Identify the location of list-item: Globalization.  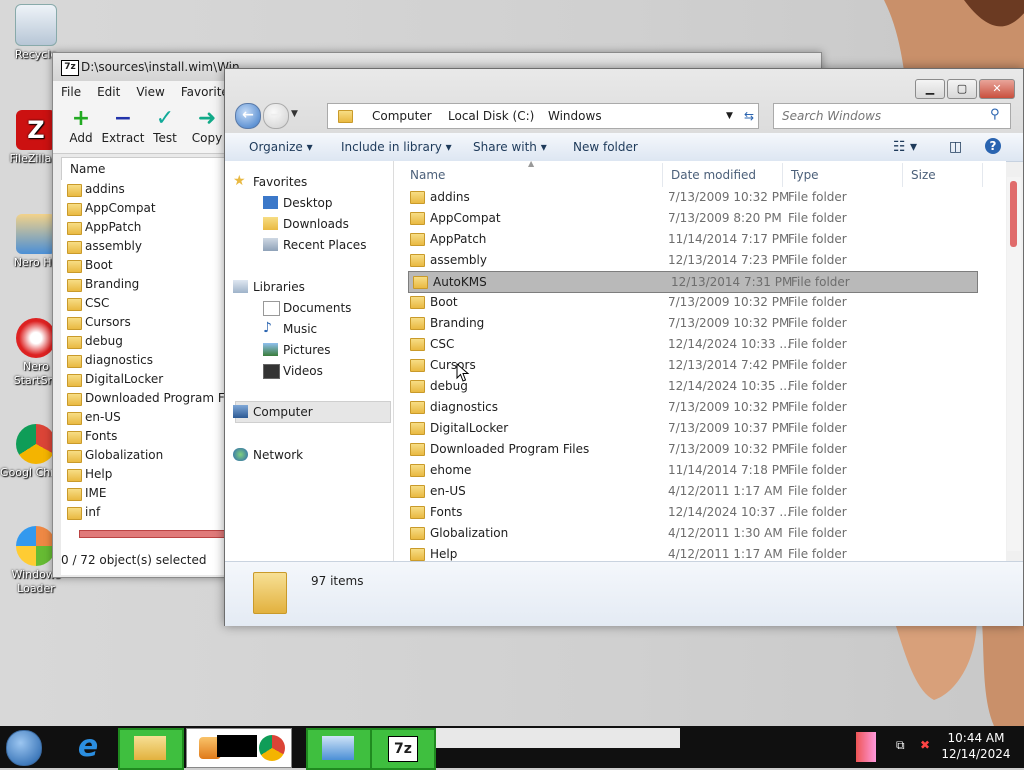
(150, 455).